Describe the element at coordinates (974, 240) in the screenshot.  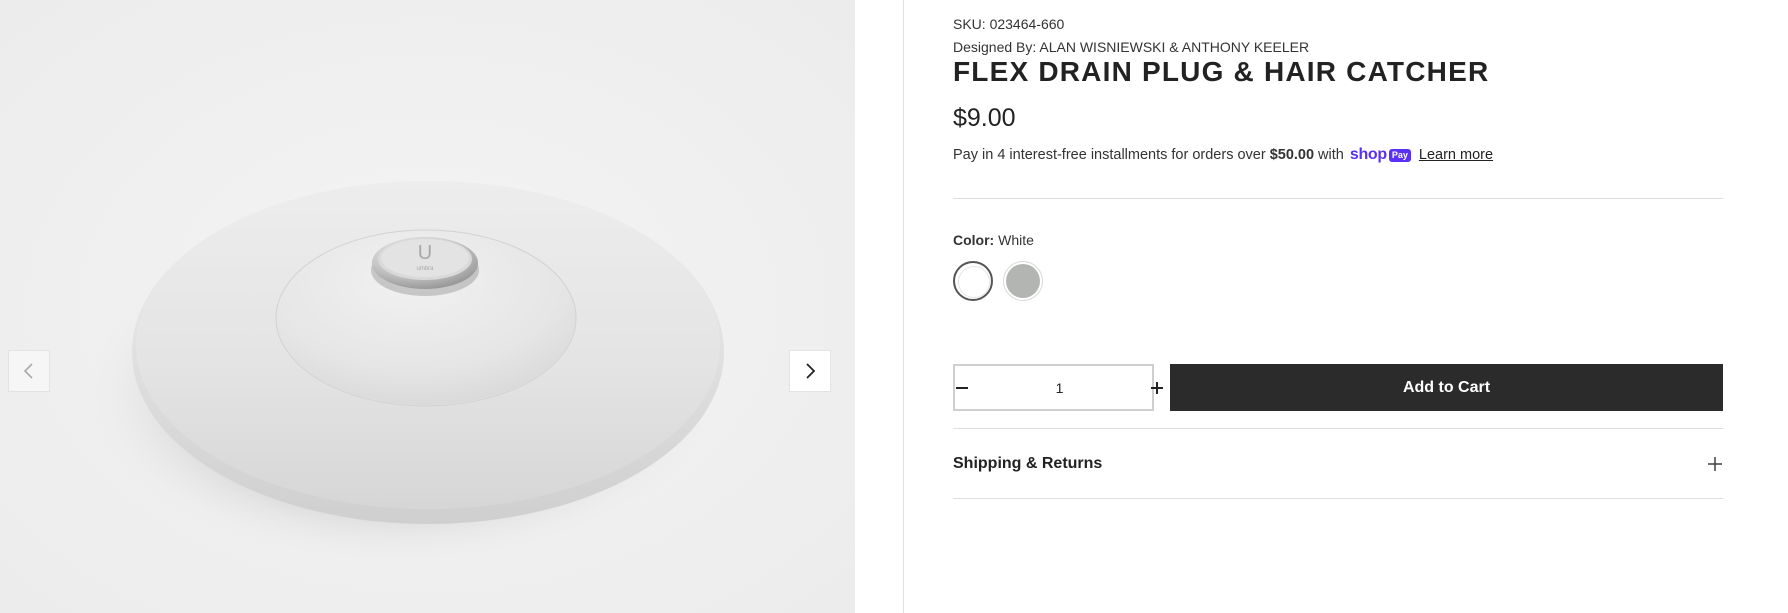
I see `color-label-key: Color:` at that location.